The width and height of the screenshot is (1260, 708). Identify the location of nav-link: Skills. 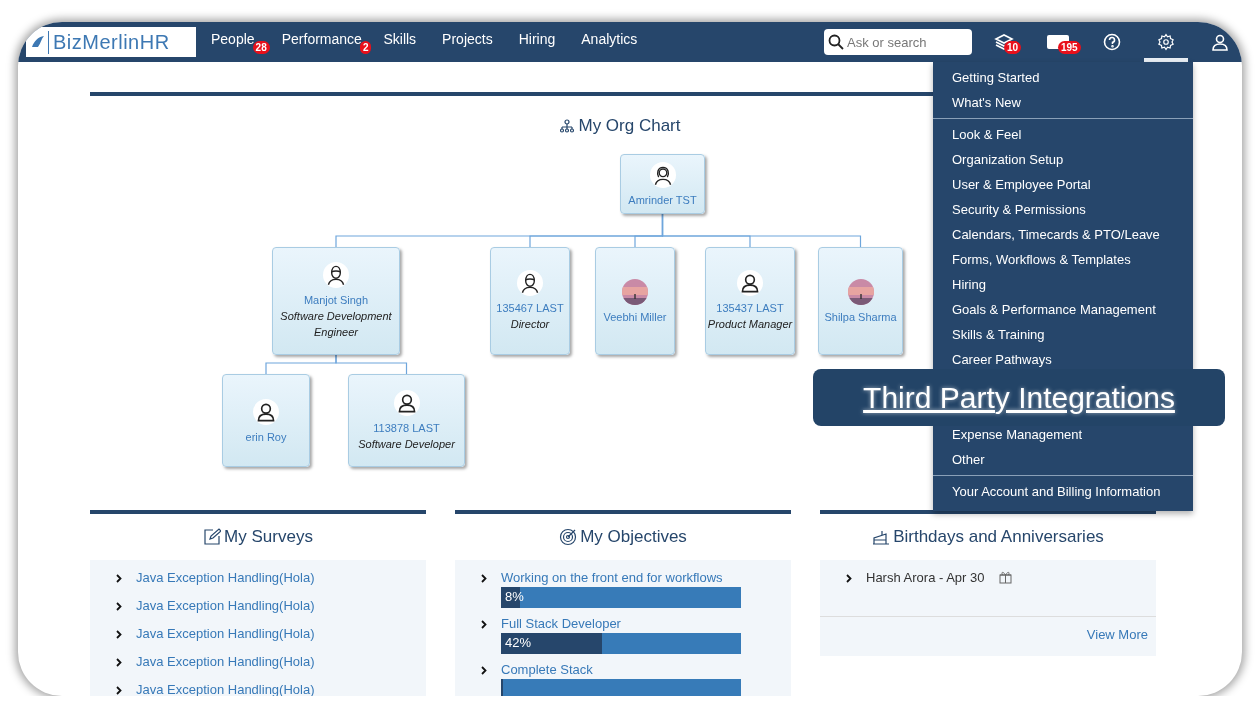
(400, 38).